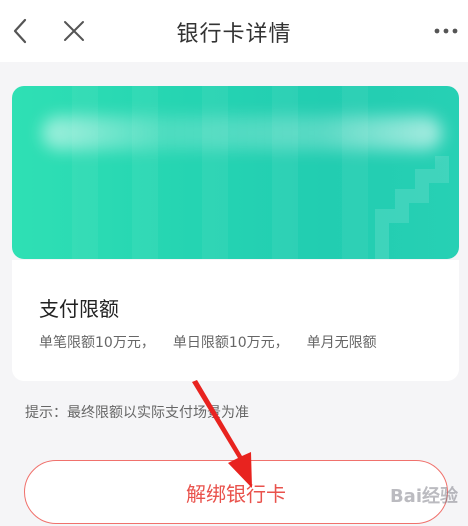  What do you see at coordinates (242, 133) in the screenshot?
I see `masked-card-info` at bounding box center [242, 133].